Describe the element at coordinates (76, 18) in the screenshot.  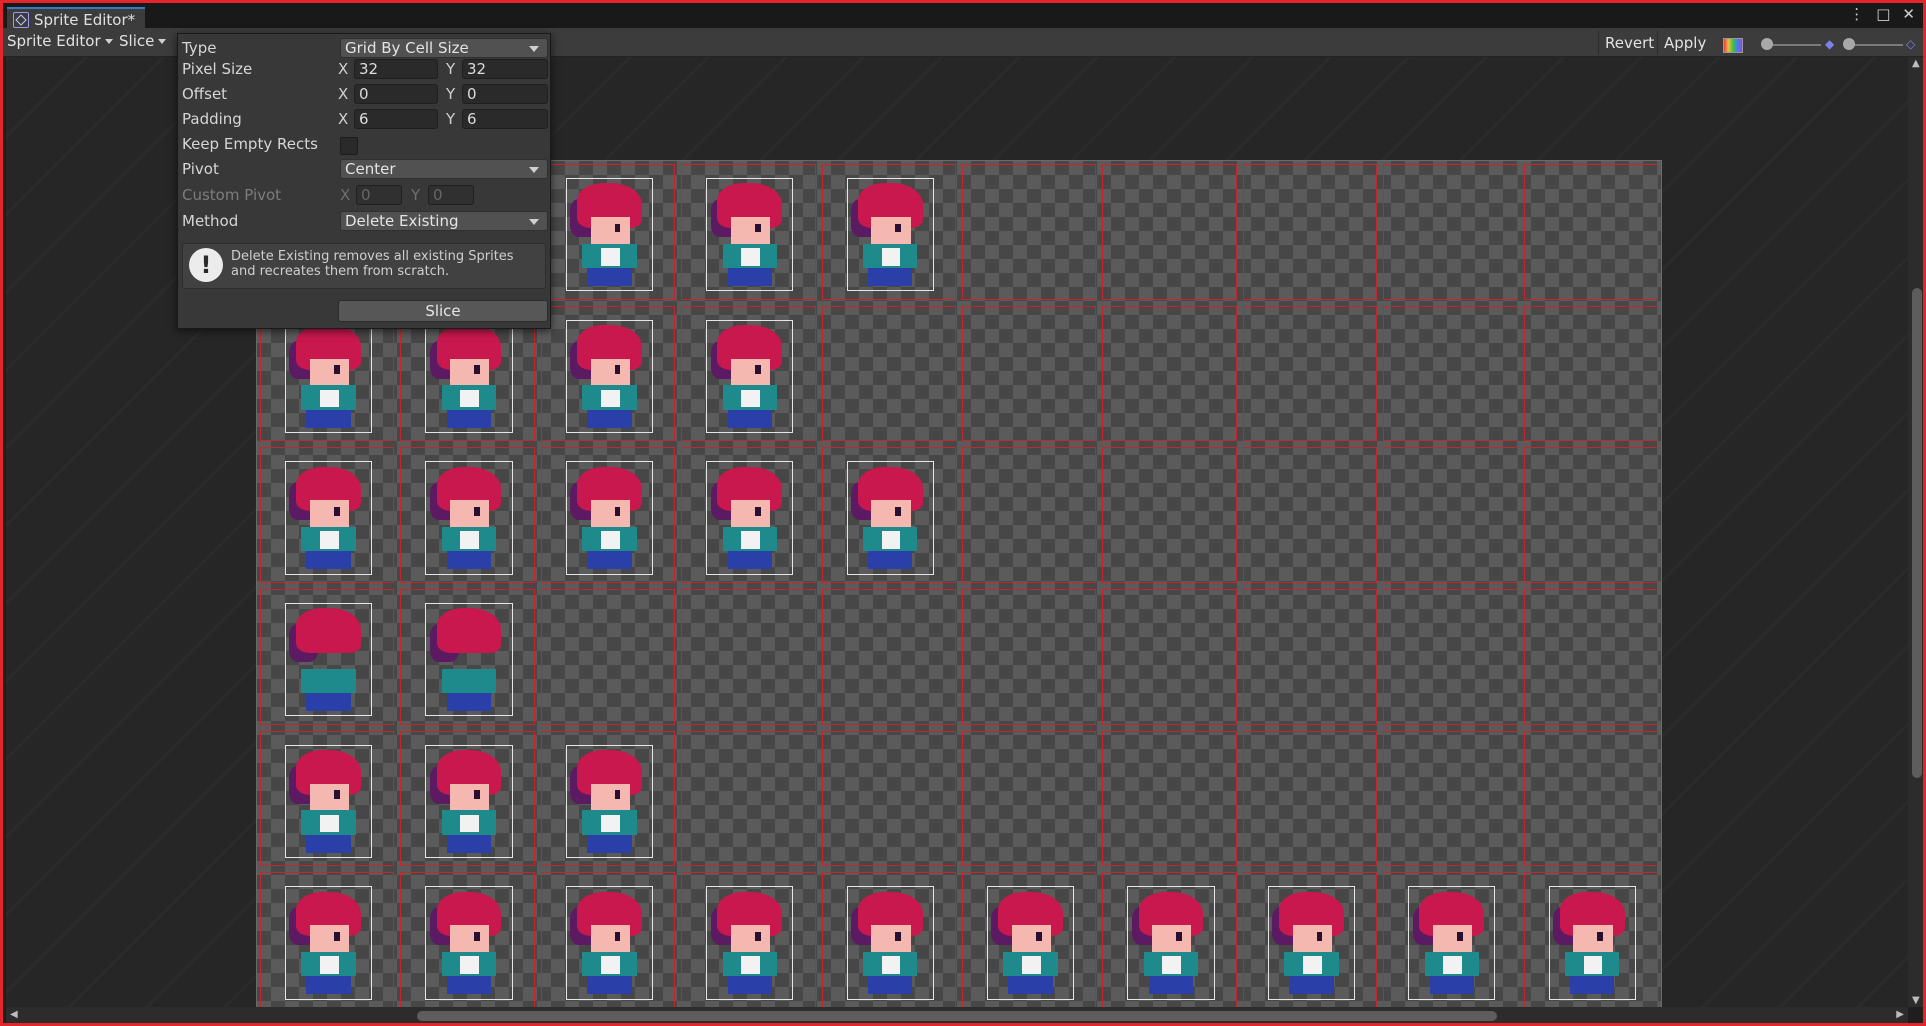
I see `window-tab: Sprite Editor*` at that location.